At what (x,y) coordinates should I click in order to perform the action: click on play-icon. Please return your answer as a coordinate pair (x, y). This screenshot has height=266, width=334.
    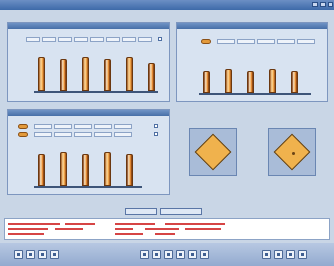
    Looking at the image, I should click on (54, 254).